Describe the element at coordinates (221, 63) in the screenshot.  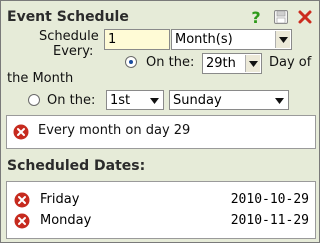
I see `day-of-month-value: 29th` at that location.